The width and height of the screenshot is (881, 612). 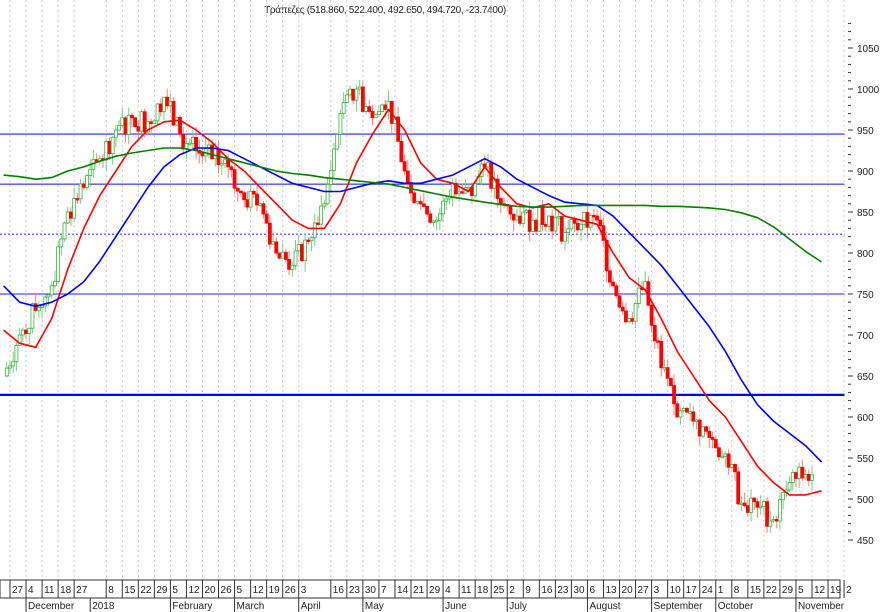 What do you see at coordinates (111, 590) in the screenshot?
I see `x-tick-label: 8` at bounding box center [111, 590].